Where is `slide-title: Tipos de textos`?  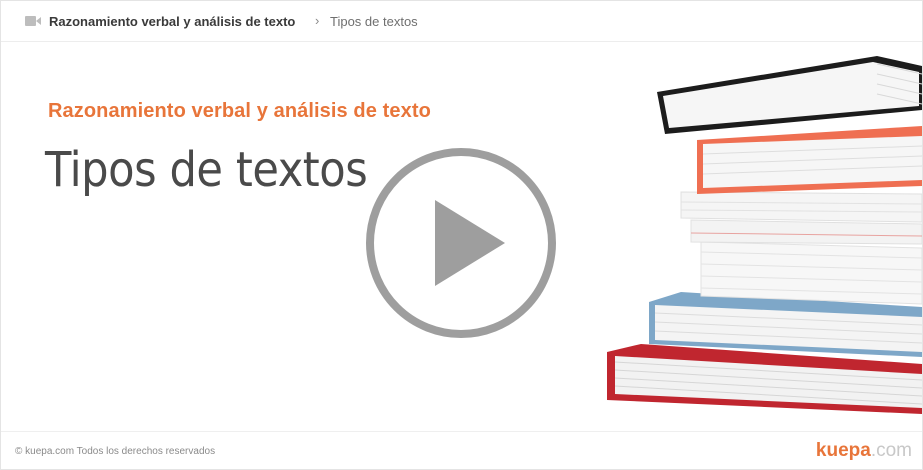 slide-title: Tipos de textos is located at coordinates (206, 170).